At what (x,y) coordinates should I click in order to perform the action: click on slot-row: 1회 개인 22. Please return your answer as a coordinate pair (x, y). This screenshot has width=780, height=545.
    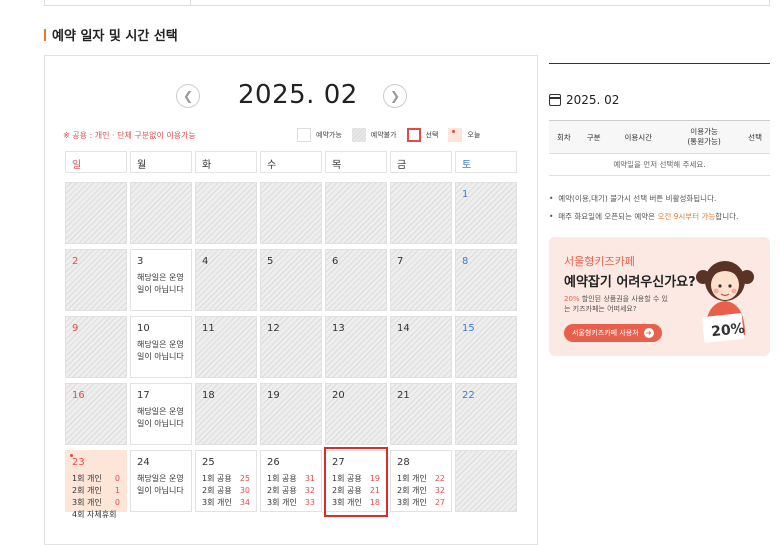
    Looking at the image, I should click on (421, 479).